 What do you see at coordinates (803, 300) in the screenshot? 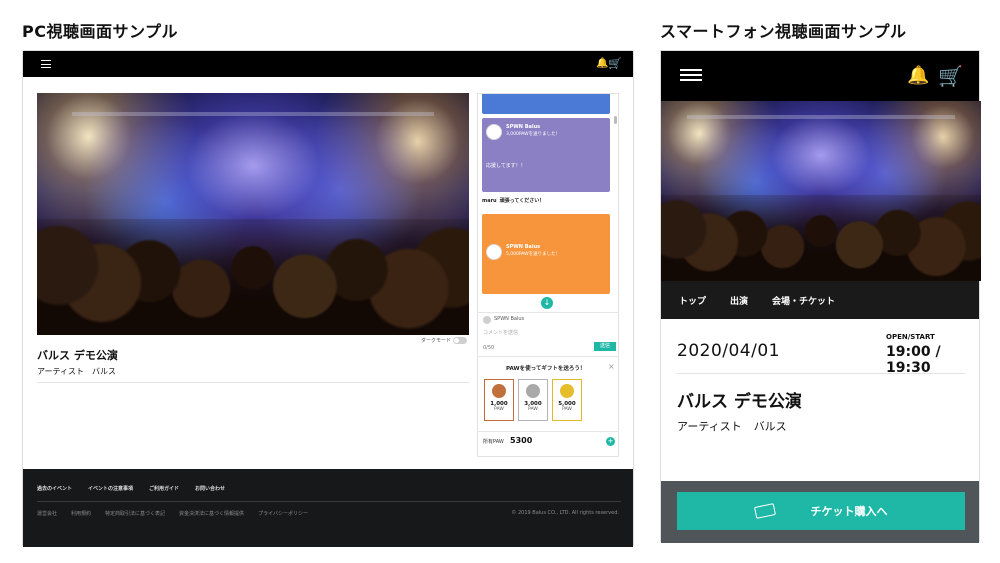
I see `tab-venue-ticket: 会場・チケット` at bounding box center [803, 300].